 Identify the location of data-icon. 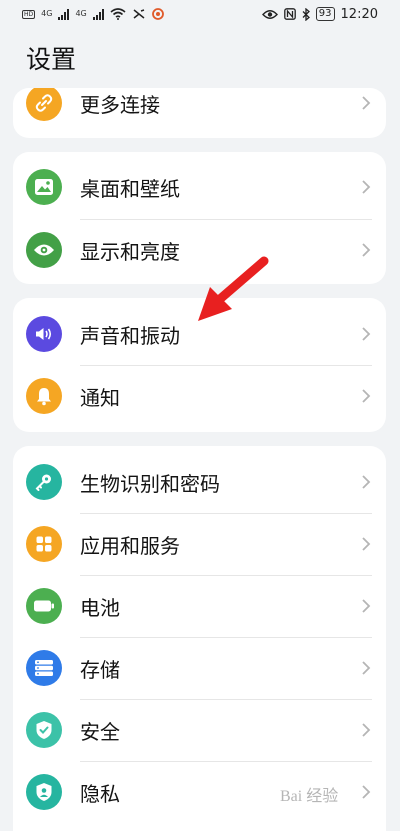
(139, 14).